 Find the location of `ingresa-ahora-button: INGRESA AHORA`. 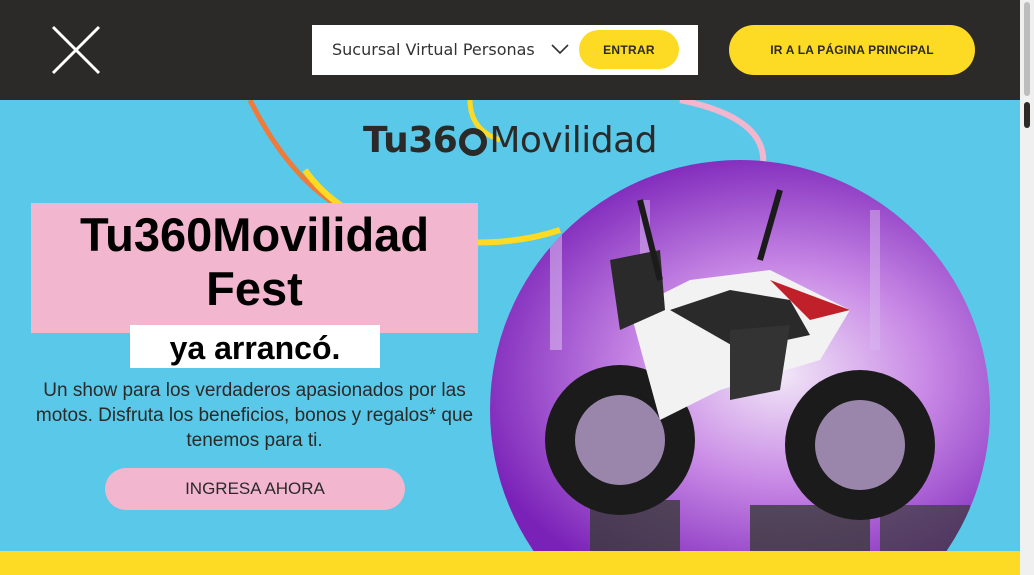

ingresa-ahora-button: INGRESA AHORA is located at coordinates (255, 489).